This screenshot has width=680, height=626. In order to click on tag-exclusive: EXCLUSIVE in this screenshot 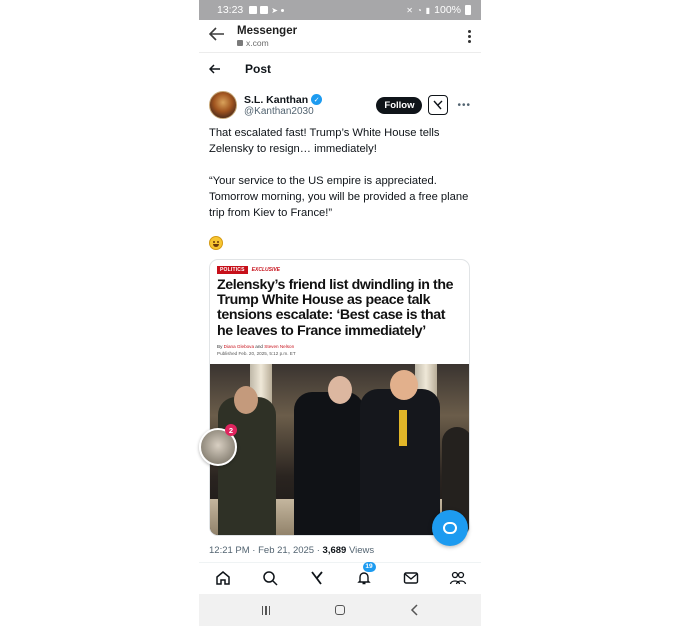, I will do `click(266, 270)`.